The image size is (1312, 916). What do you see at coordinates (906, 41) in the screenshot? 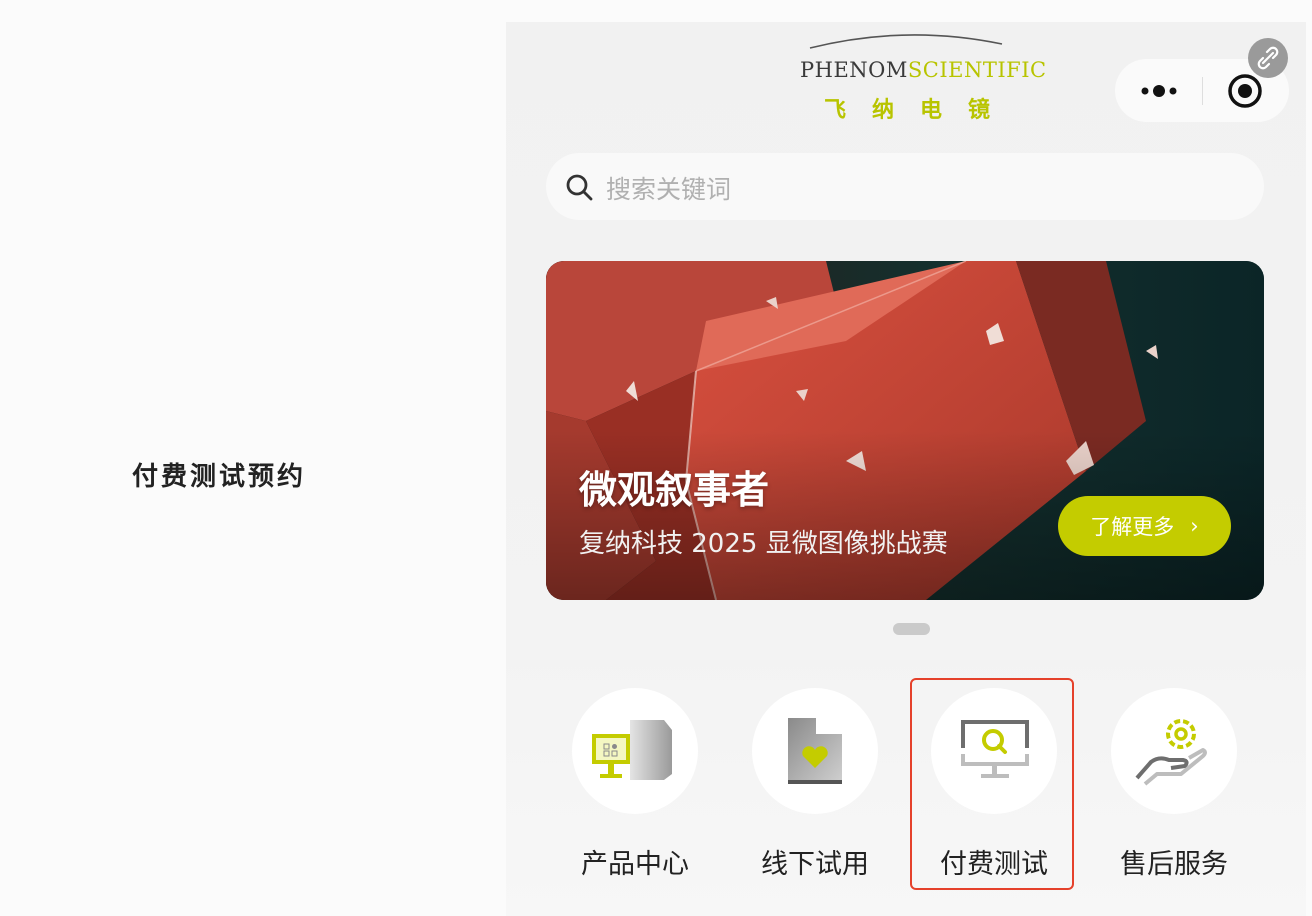
I see `logo-arc-icon` at bounding box center [906, 41].